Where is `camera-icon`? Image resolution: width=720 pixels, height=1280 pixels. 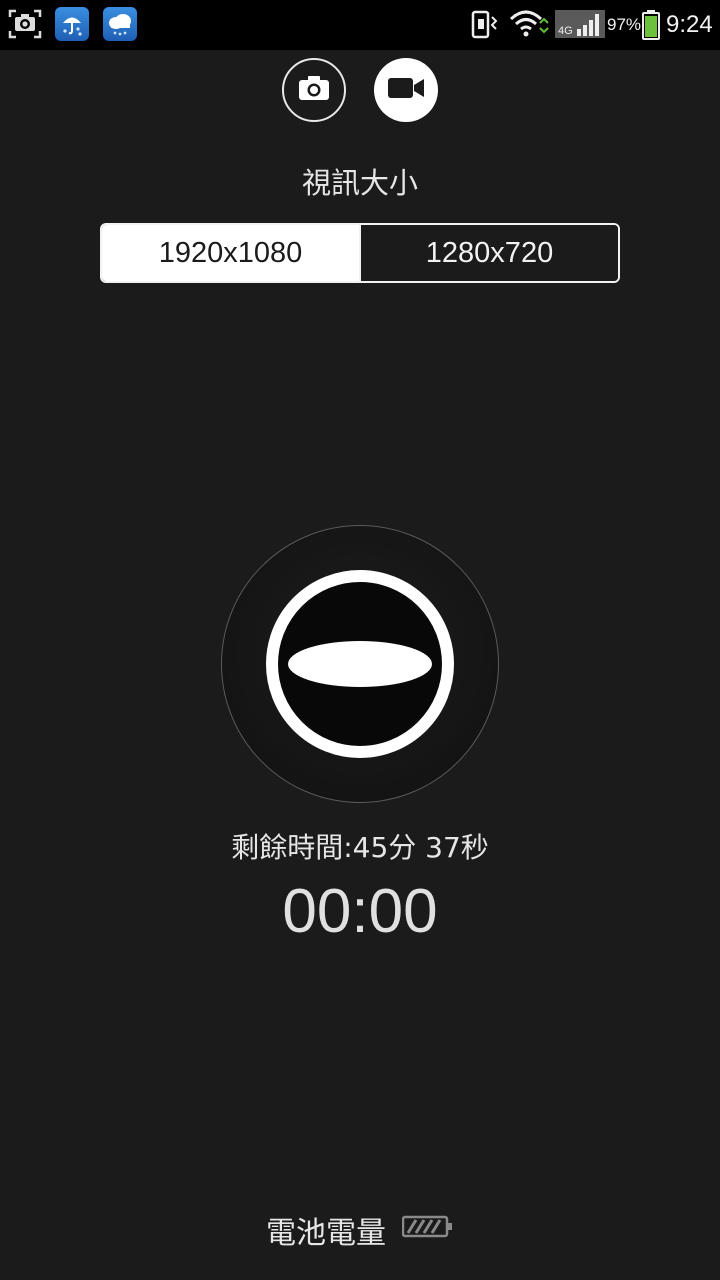 camera-icon is located at coordinates (314, 90).